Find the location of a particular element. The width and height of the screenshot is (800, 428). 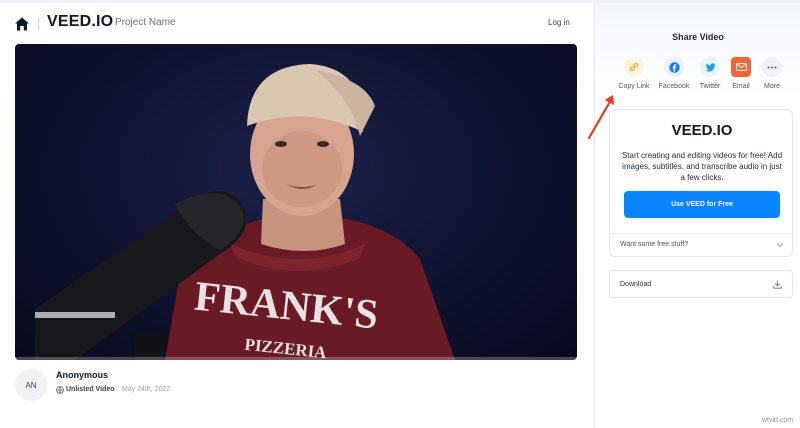

link-icon is located at coordinates (634, 67).